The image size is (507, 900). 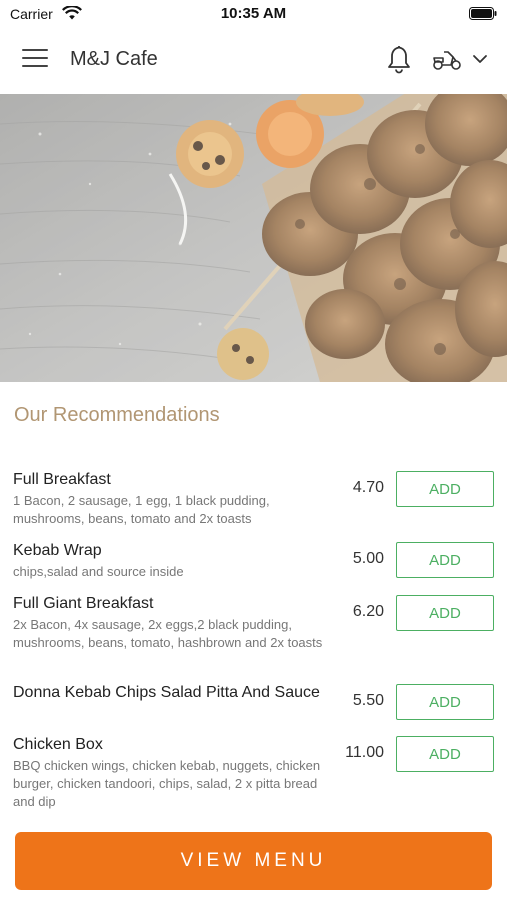 I want to click on item-name: Full Giant Breakfast, so click(x=83, y=603).